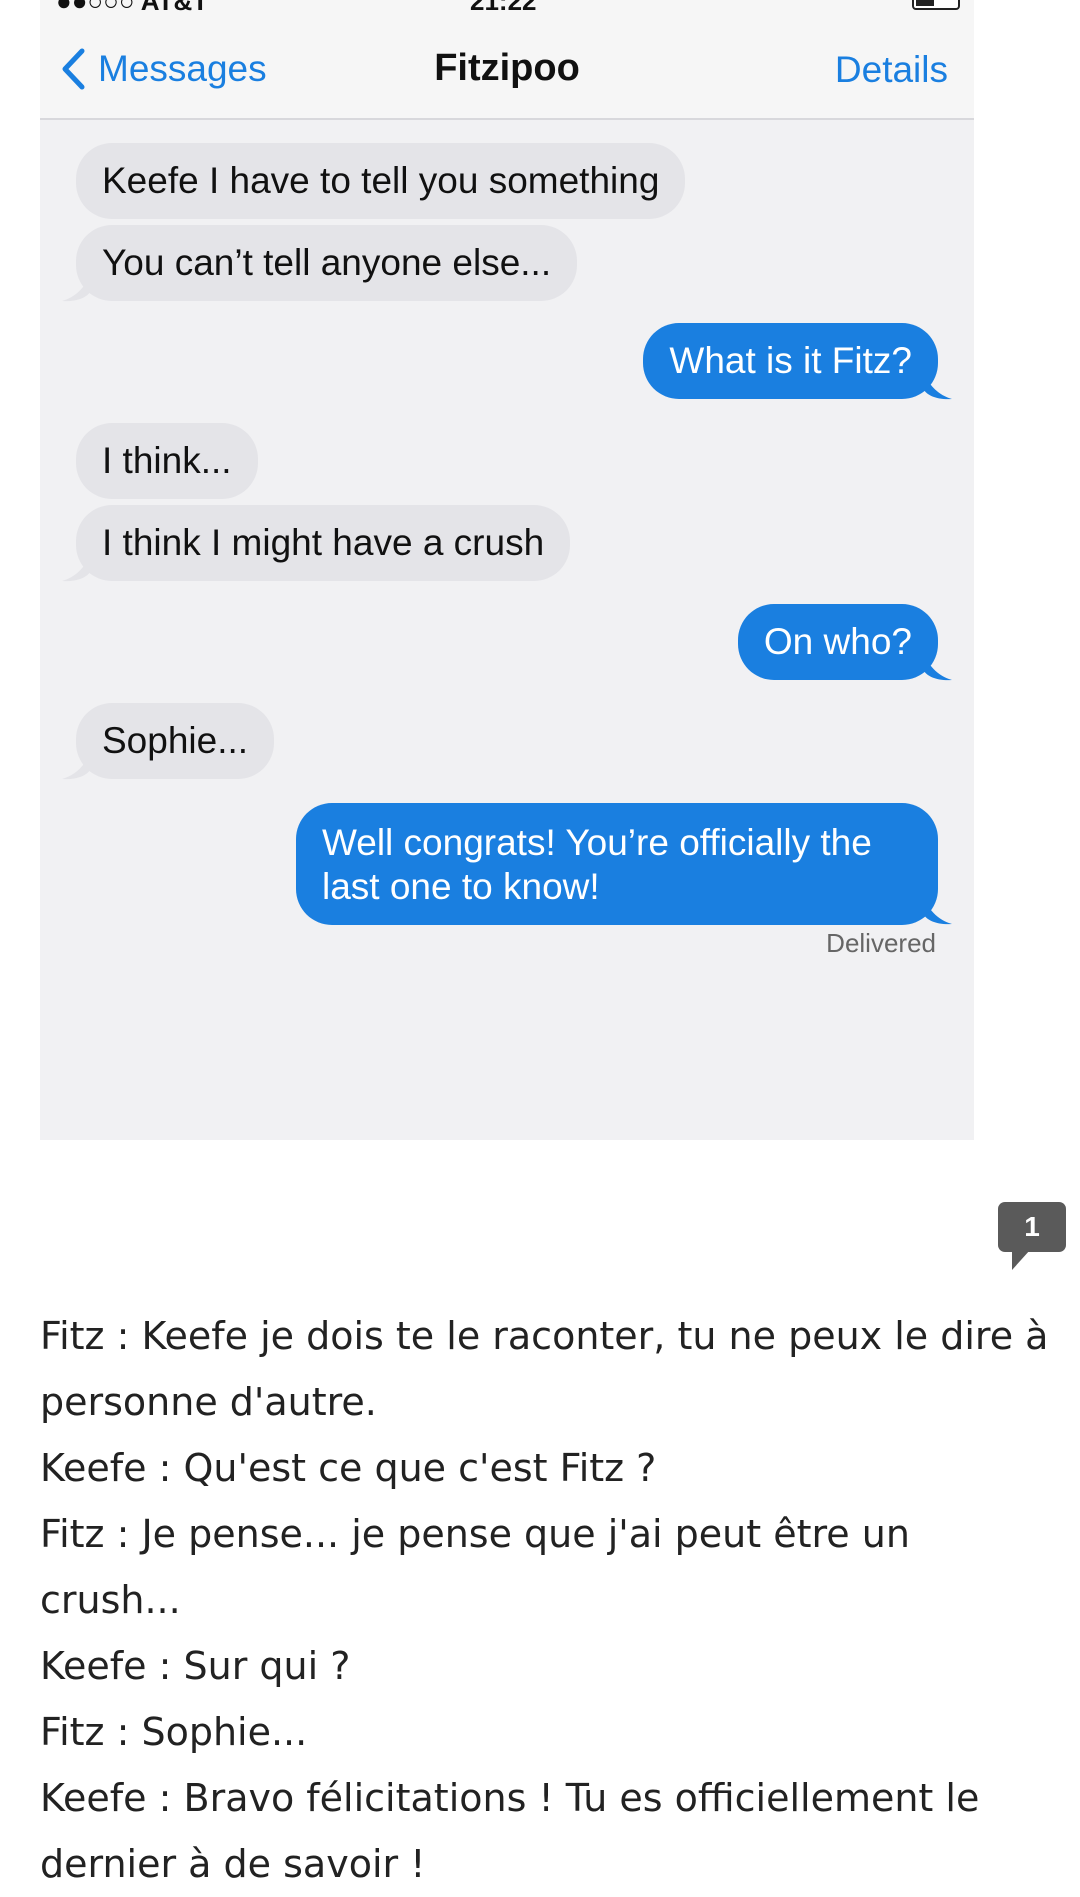 Image resolution: width=1080 pixels, height=1897 pixels. Describe the element at coordinates (891, 70) in the screenshot. I see `details-button: Details` at that location.